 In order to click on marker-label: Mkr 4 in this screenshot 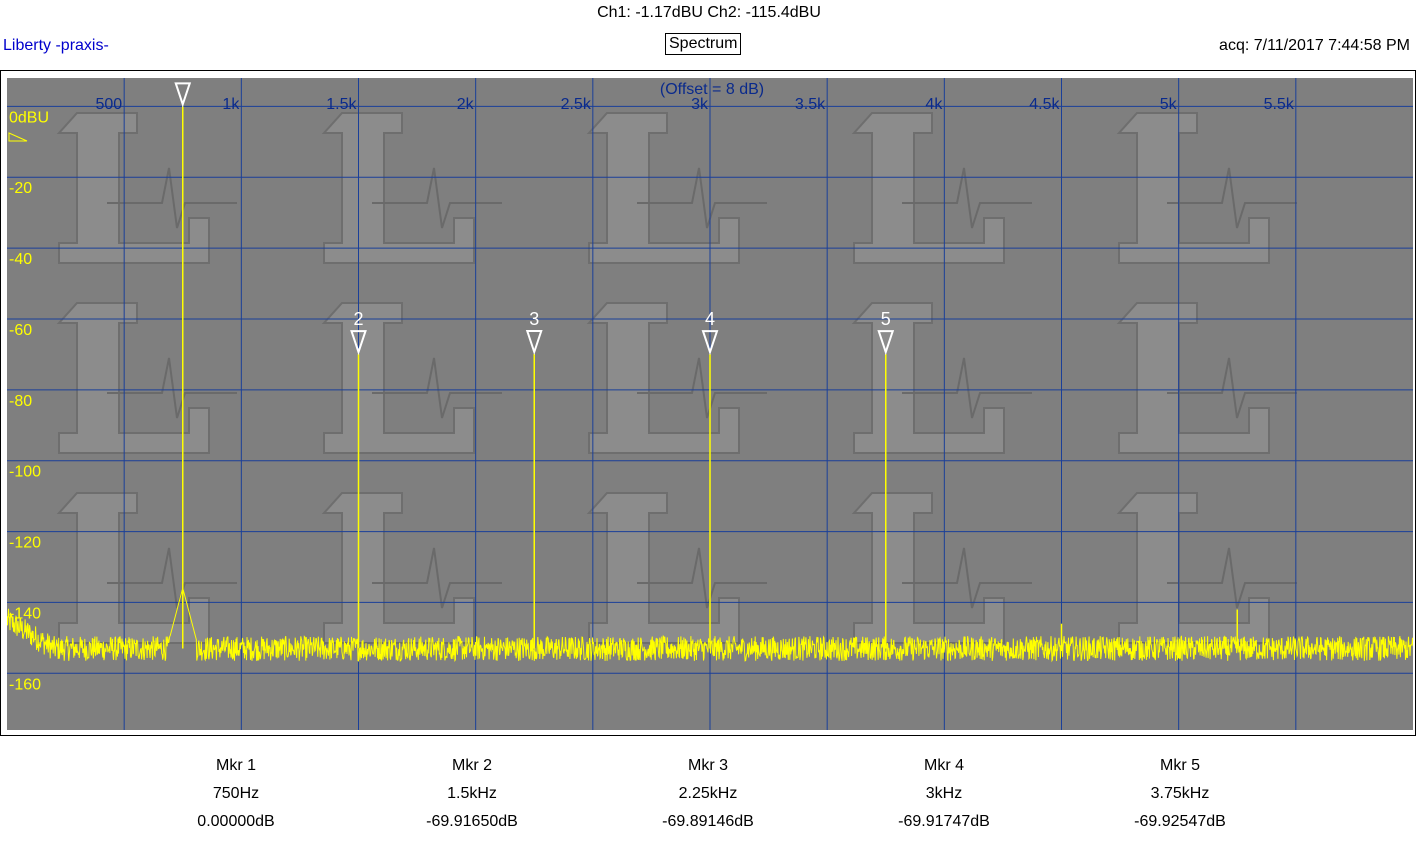, I will do `click(944, 765)`.